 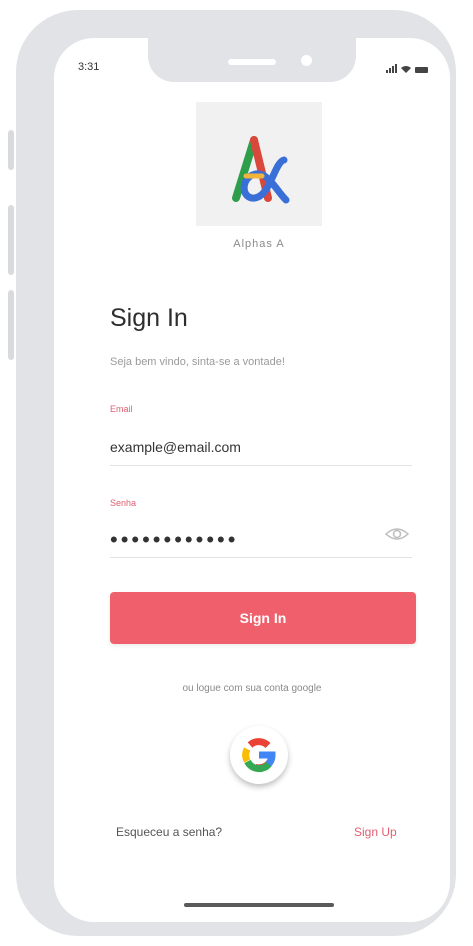 I want to click on notch, so click(x=252, y=60).